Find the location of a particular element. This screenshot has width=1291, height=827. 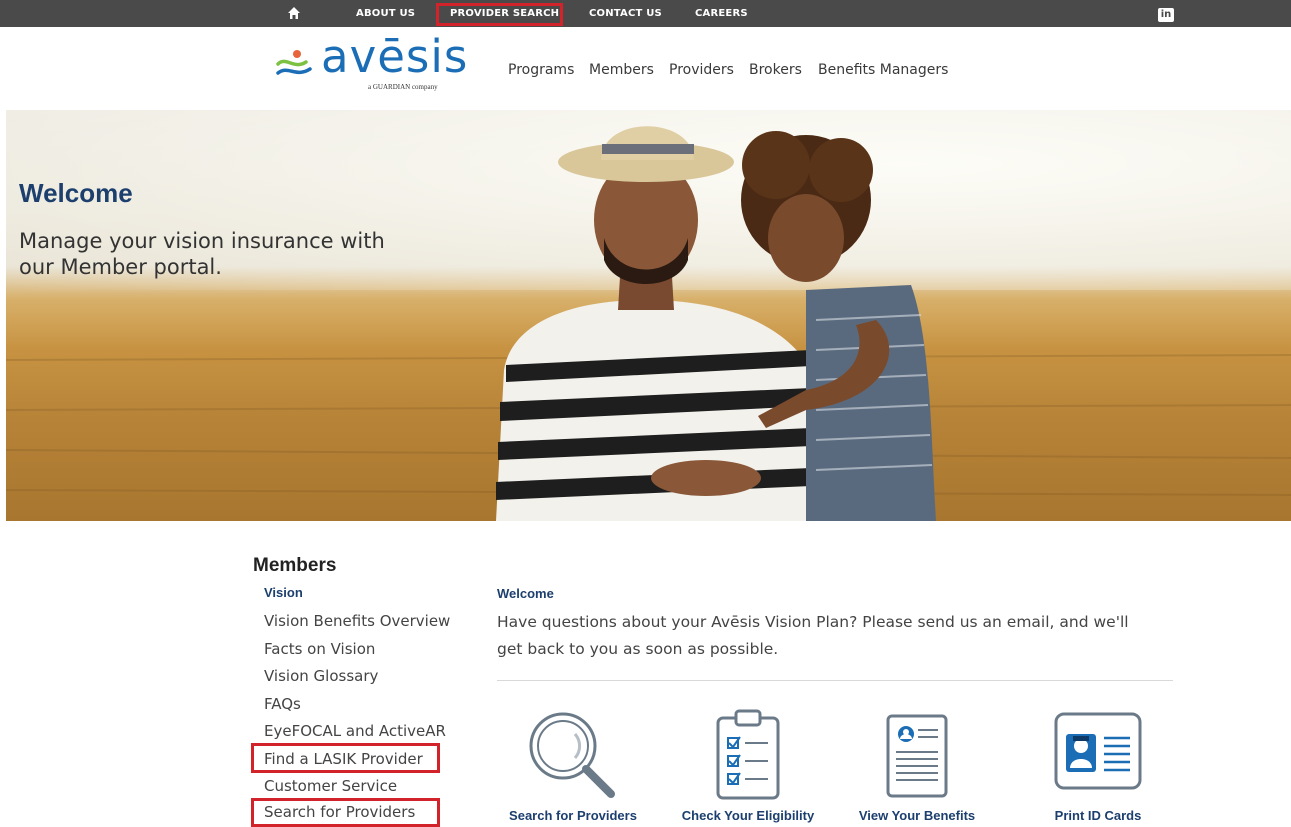

sidebar-item-vision-benefits-overview: Vision Benefits Overview is located at coordinates (357, 621).